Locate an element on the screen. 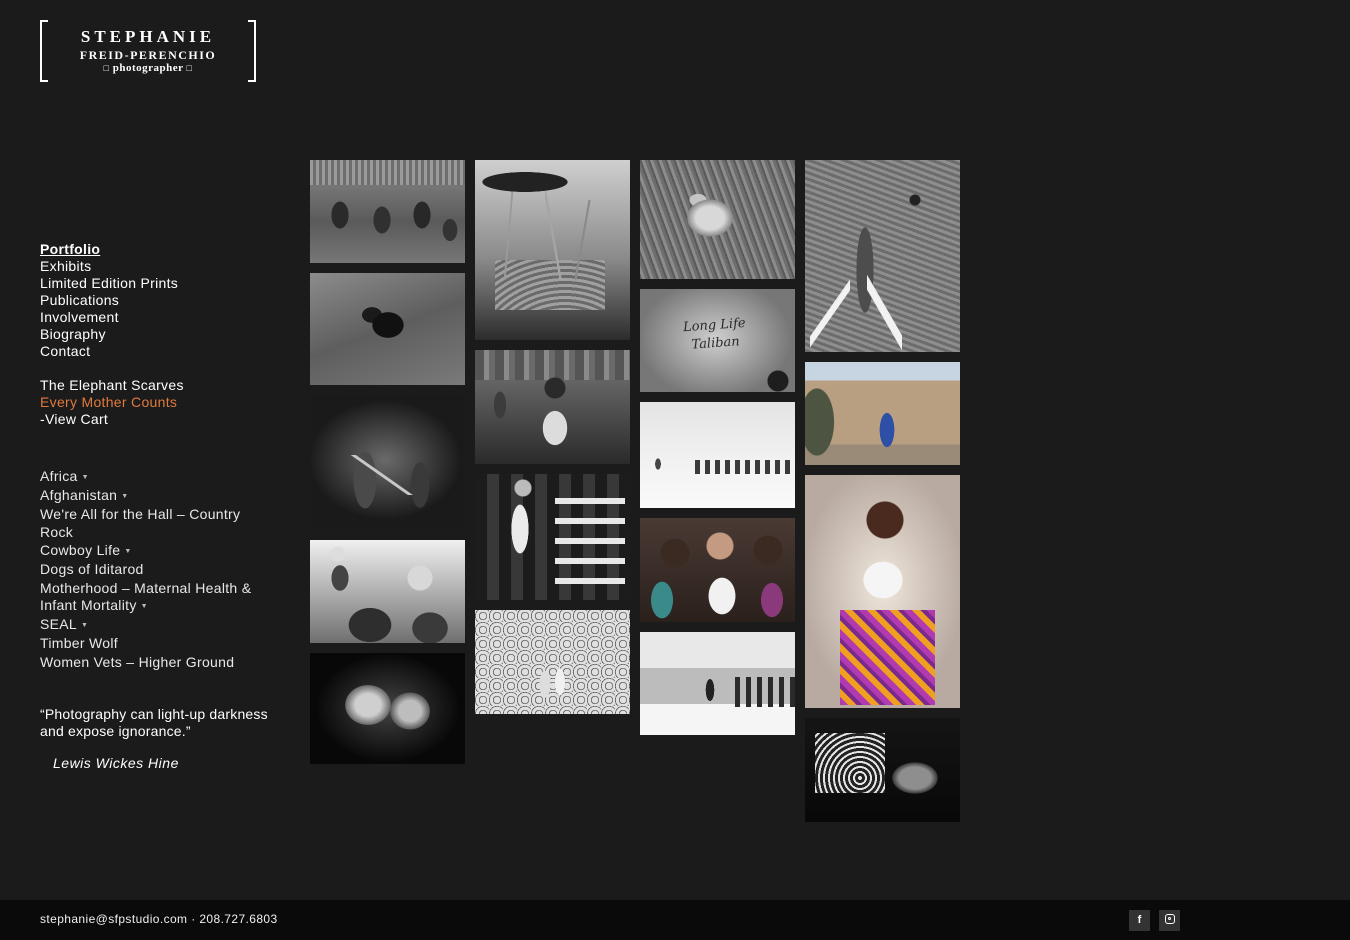 This screenshot has height=940, width=1350. photo-gorilla is located at coordinates (387, 329).